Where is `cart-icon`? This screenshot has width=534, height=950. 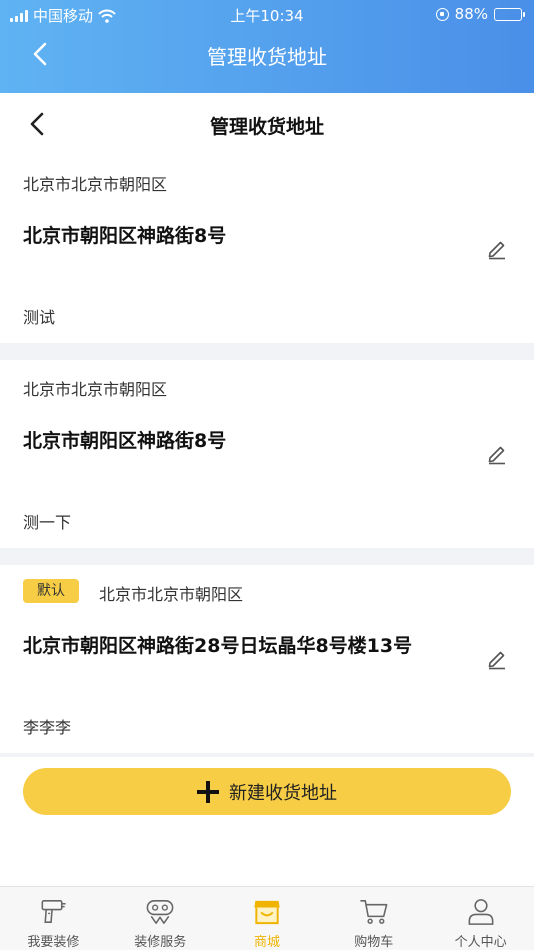 cart-icon is located at coordinates (374, 912).